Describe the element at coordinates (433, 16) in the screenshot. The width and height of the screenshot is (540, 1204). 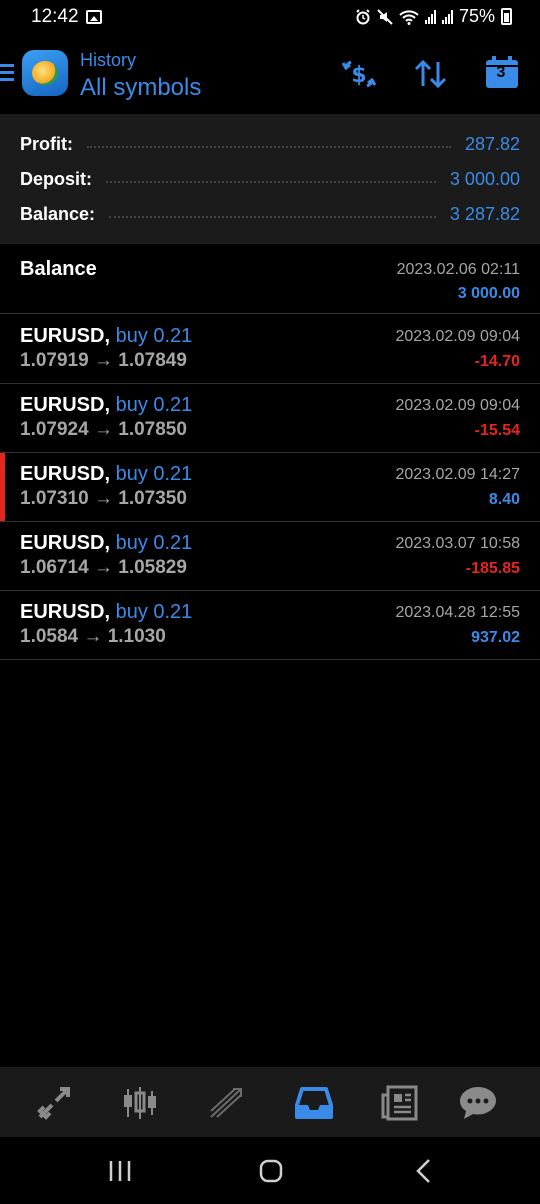
I see `status-icons: 75%` at that location.